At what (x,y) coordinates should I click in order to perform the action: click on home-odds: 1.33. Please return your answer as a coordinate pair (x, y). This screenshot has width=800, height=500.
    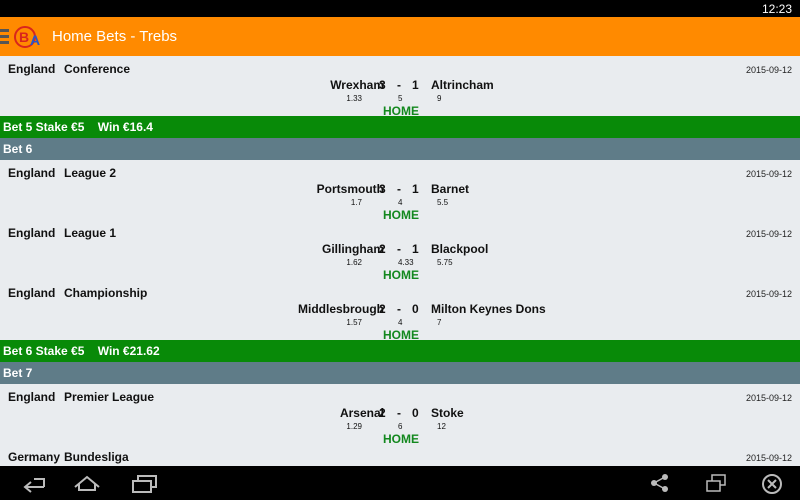
    Looking at the image, I should click on (354, 98).